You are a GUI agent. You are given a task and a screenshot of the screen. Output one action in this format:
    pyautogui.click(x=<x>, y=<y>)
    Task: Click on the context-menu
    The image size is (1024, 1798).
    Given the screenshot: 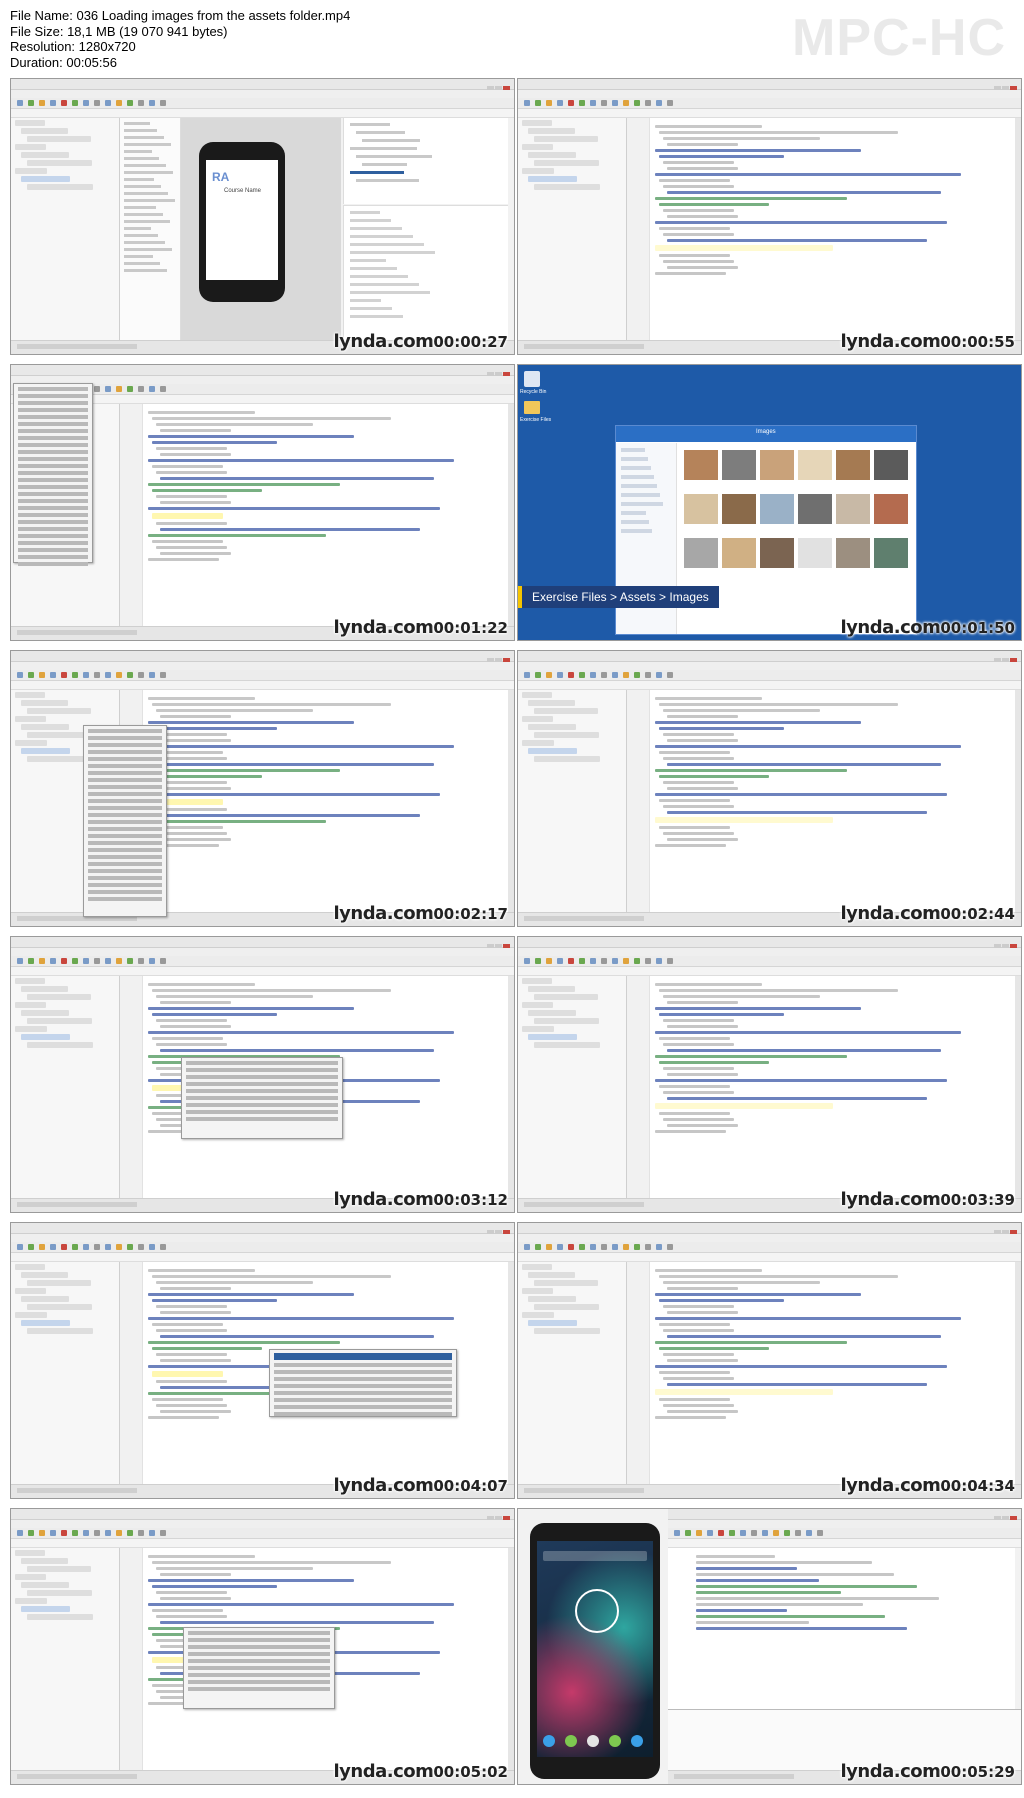 What is the action you would take?
    pyautogui.click(x=125, y=821)
    